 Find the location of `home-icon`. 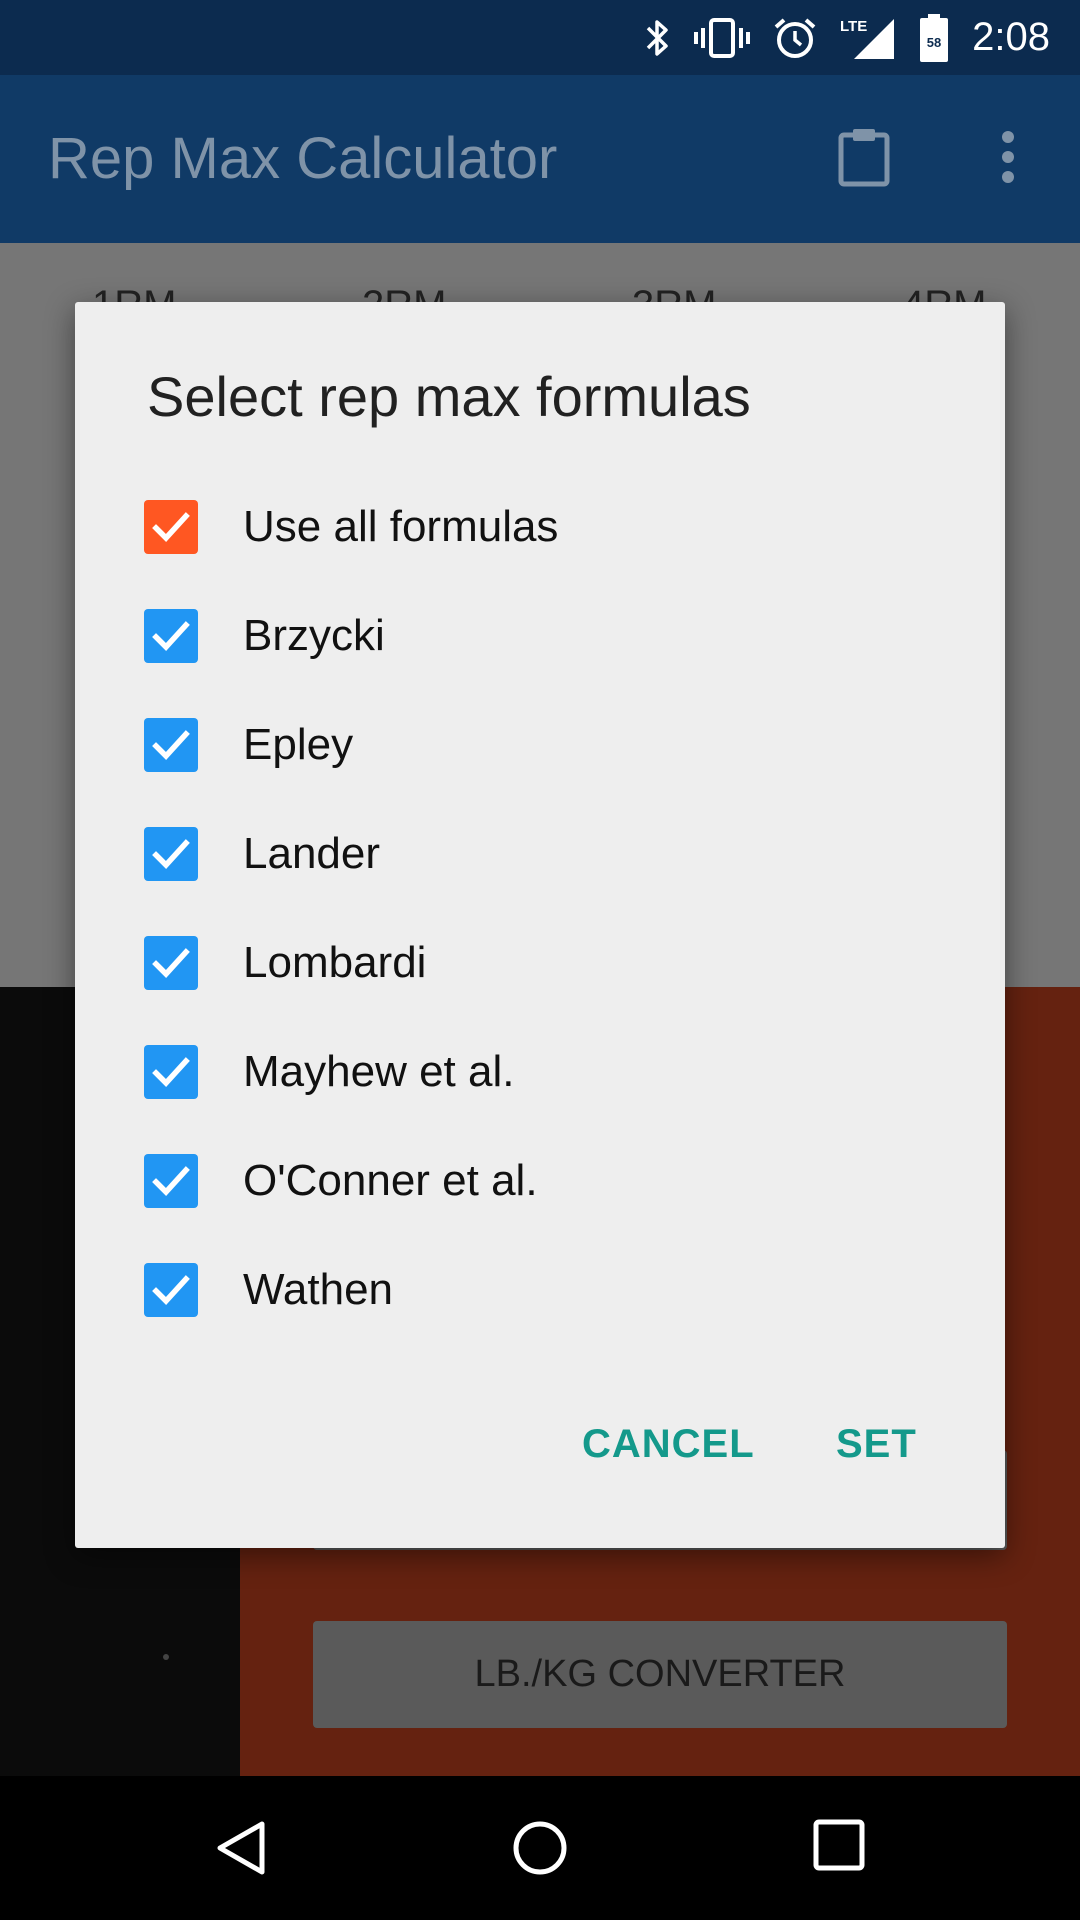

home-icon is located at coordinates (540, 1848).